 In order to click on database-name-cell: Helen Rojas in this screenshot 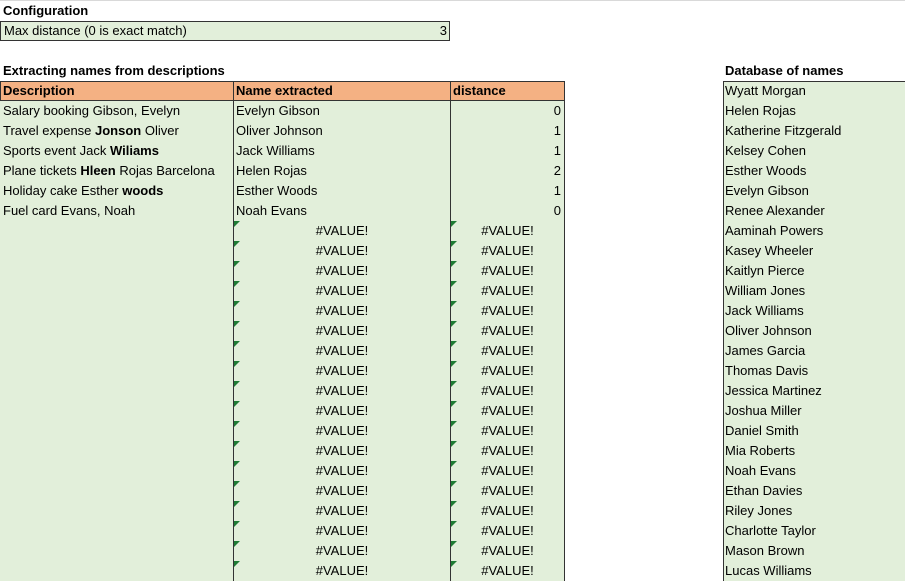, I will do `click(814, 111)`.